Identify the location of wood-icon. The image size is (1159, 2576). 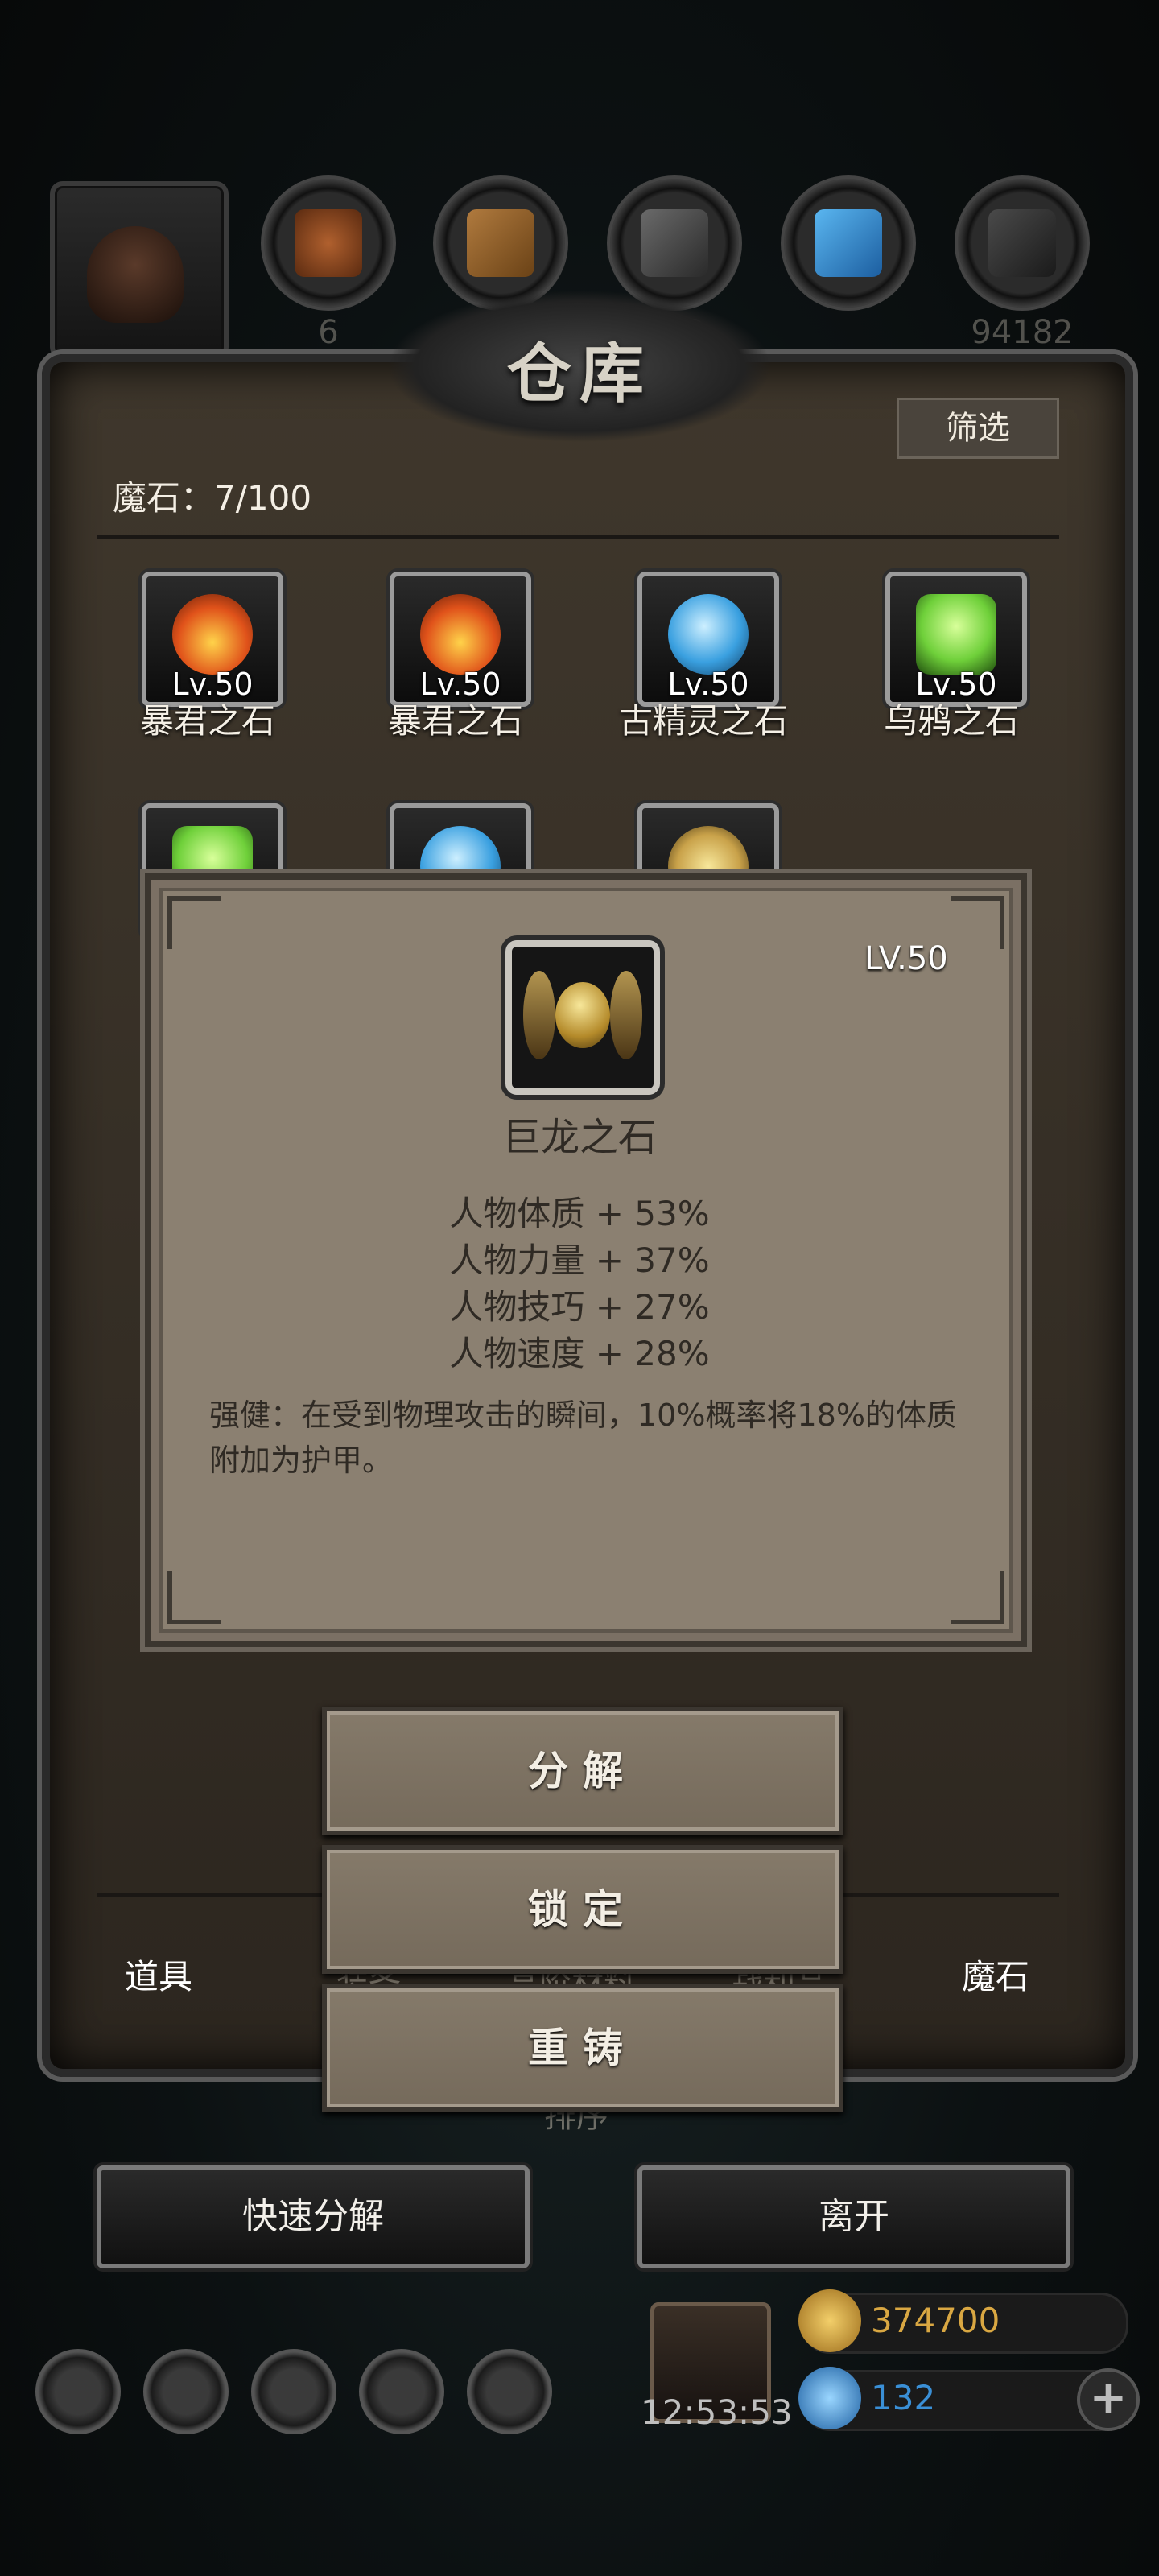
(501, 243).